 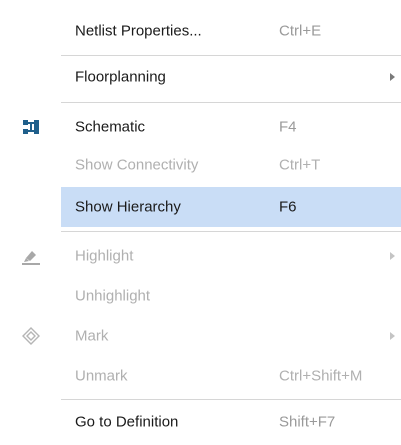 I want to click on menu-item-label: Show Connectivity, so click(x=137, y=165).